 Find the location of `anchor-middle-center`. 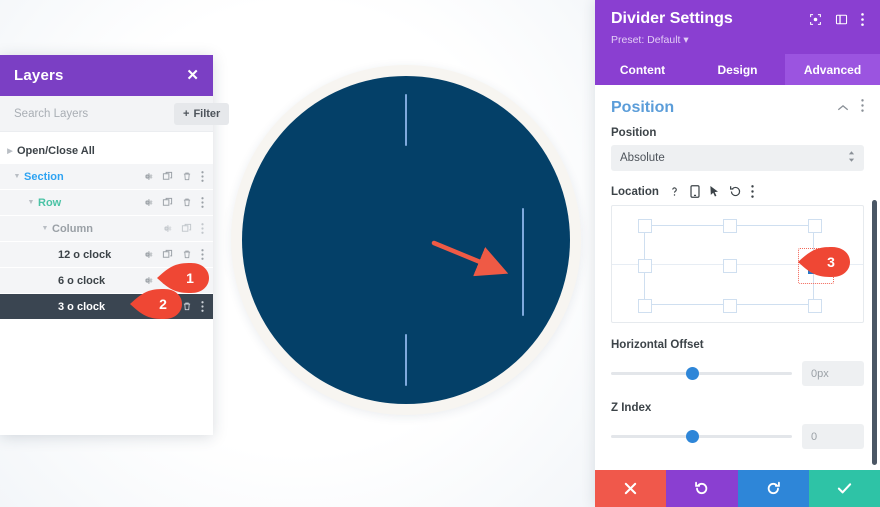

anchor-middle-center is located at coordinates (730, 266).